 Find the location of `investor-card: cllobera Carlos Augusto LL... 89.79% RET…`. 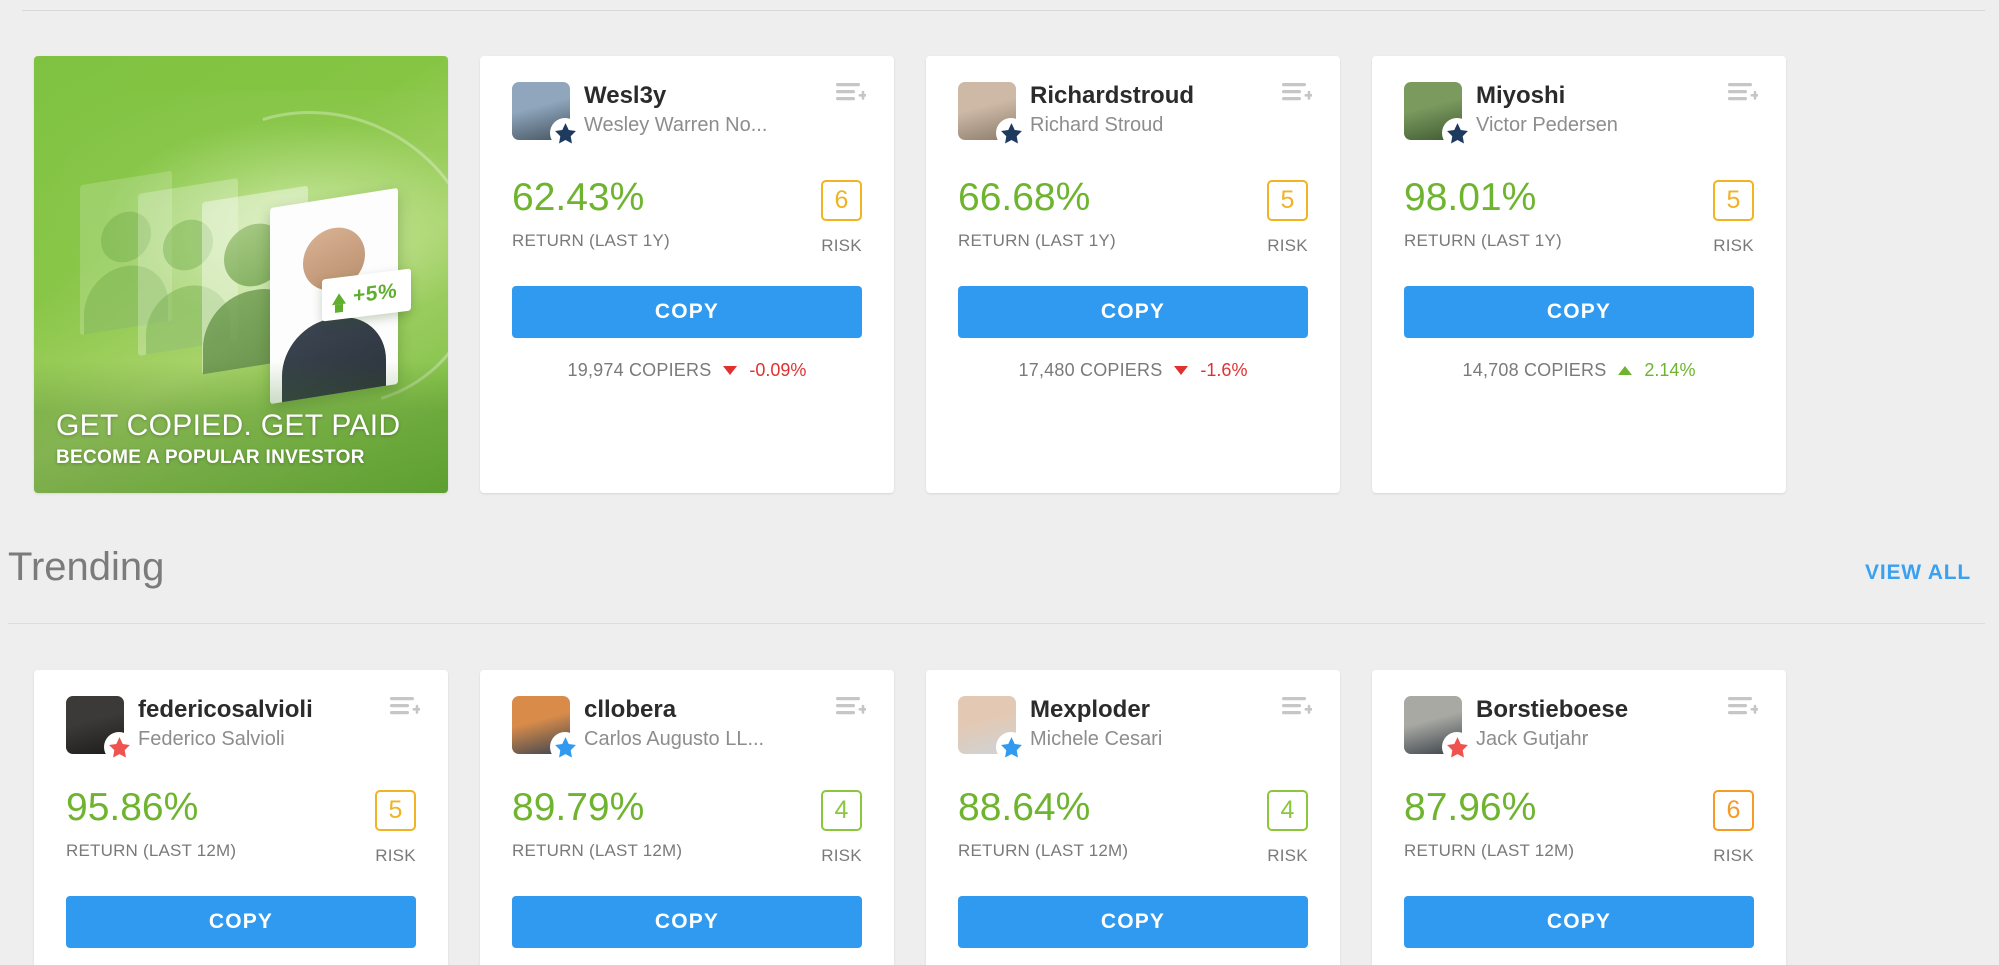

investor-card: cllobera Carlos Augusto LL... 89.79% RET… is located at coordinates (687, 817).